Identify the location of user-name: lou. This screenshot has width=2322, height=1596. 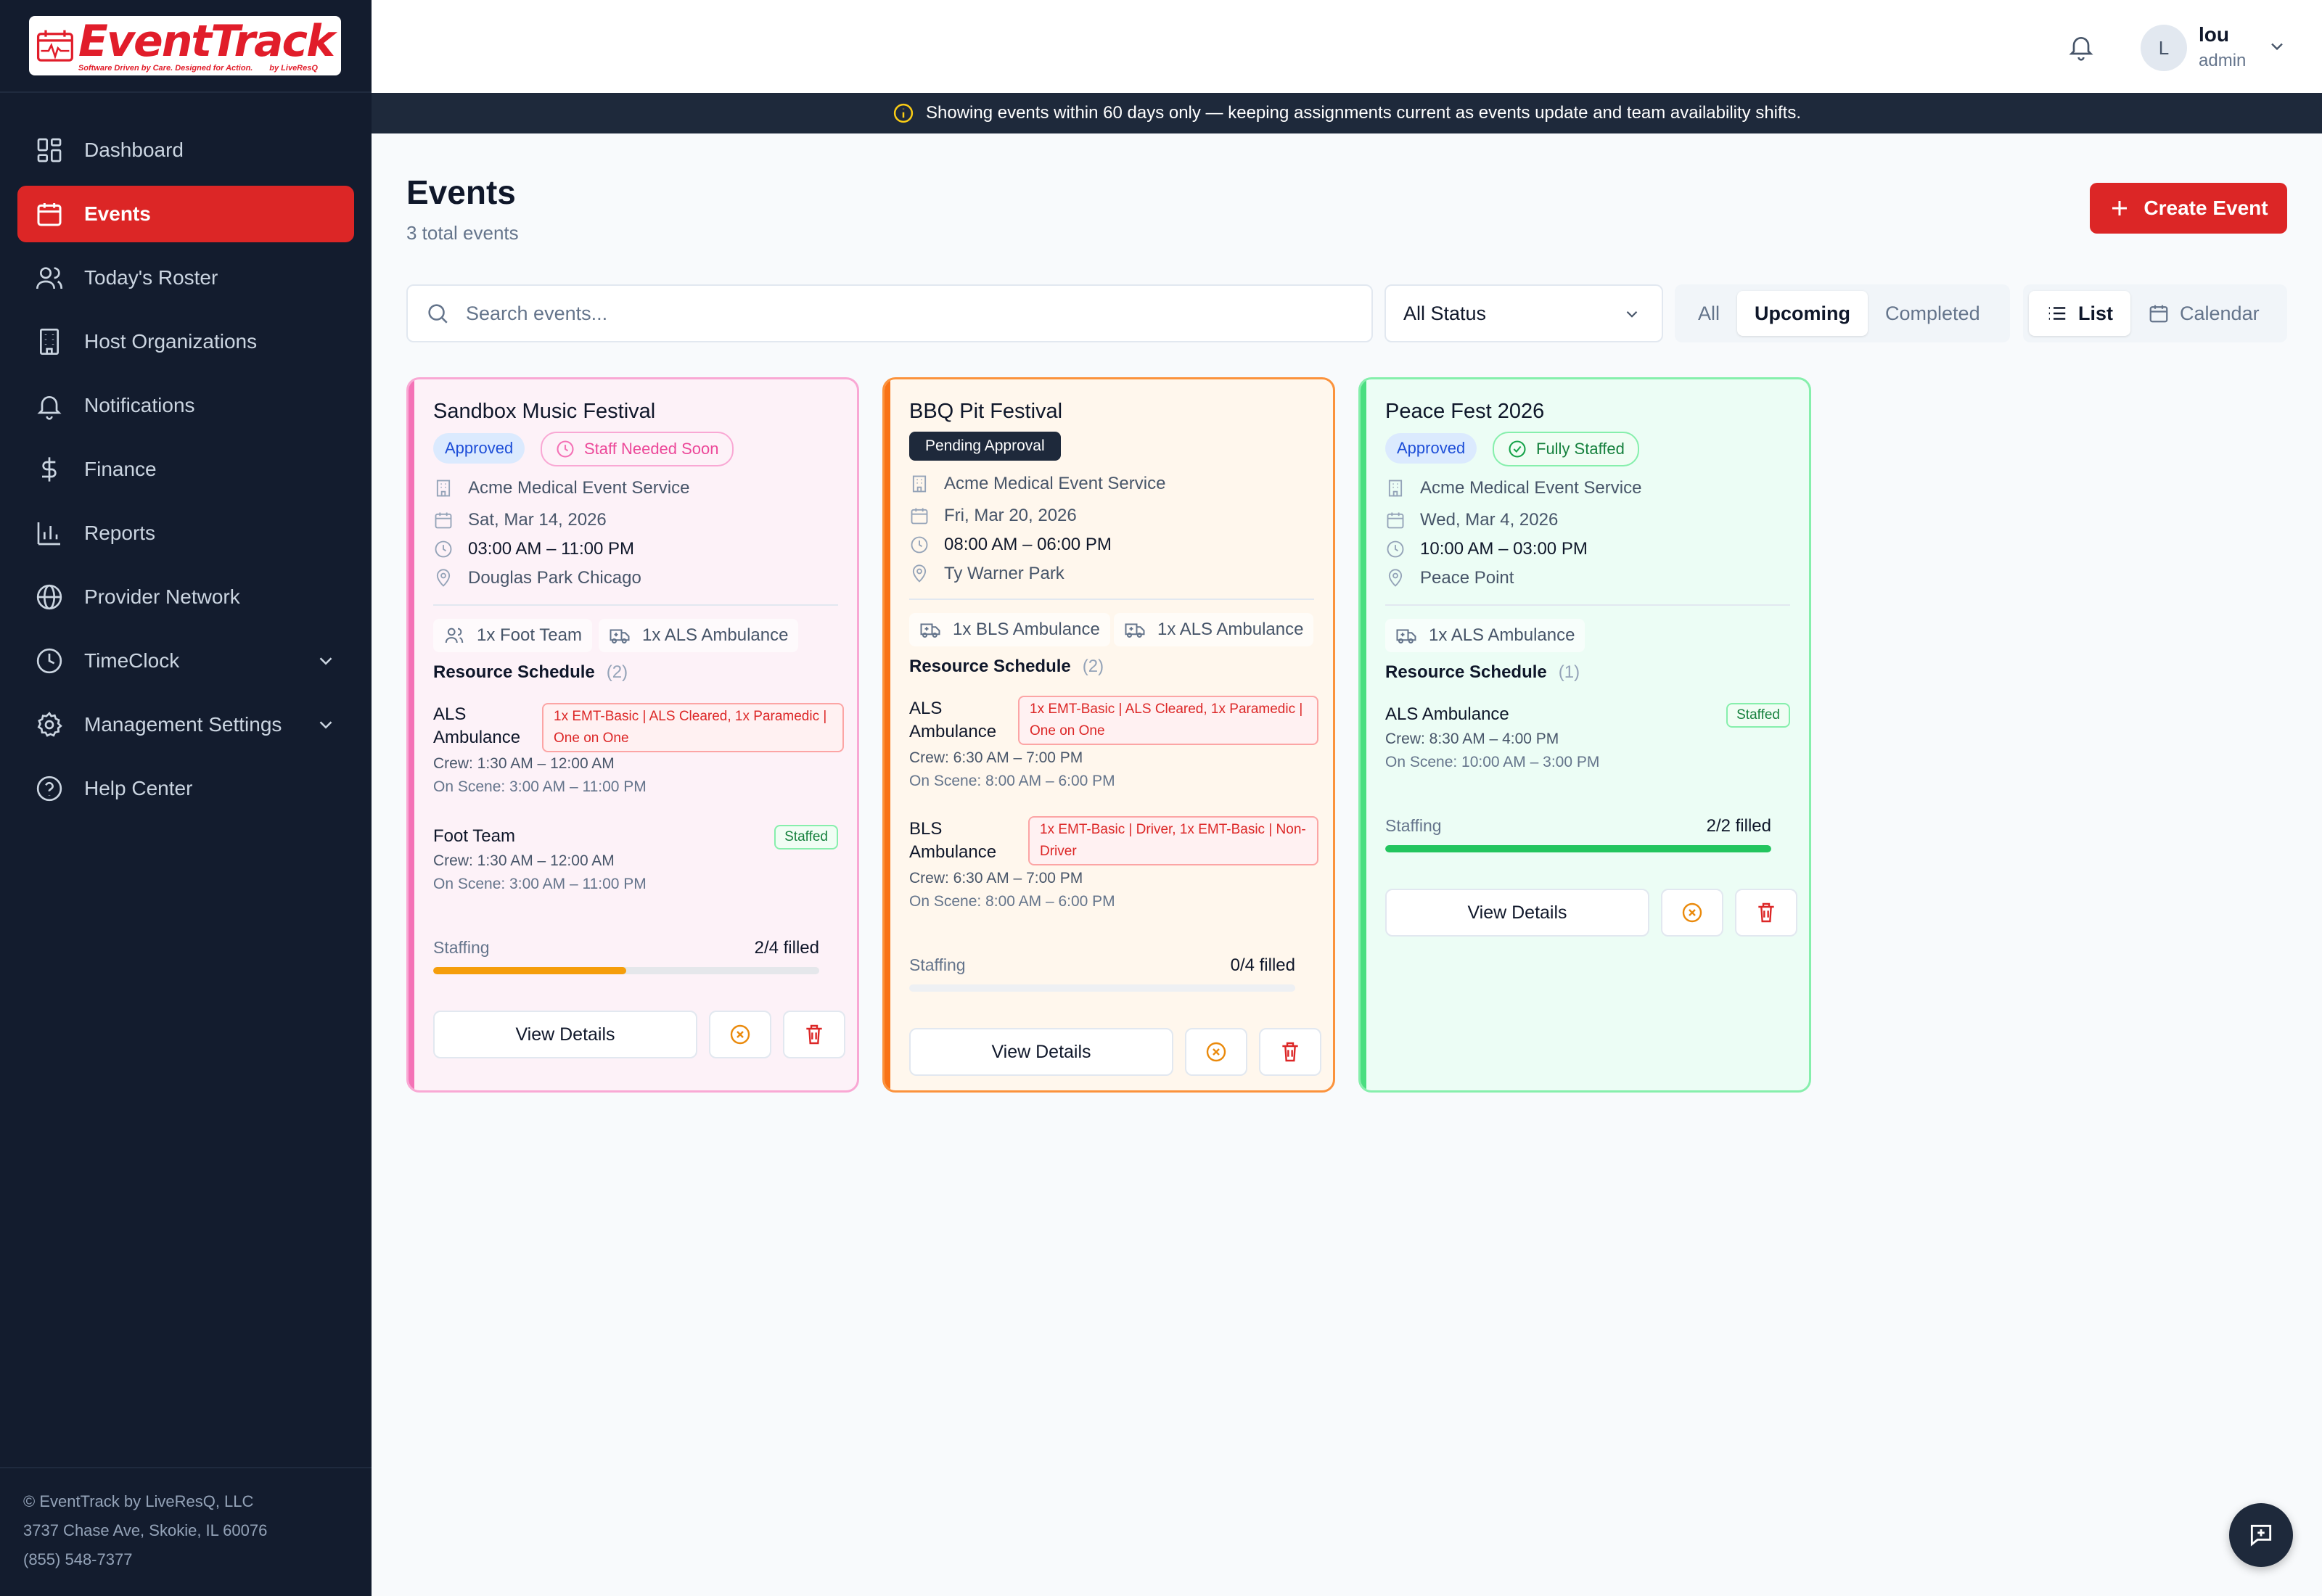
(2217, 34).